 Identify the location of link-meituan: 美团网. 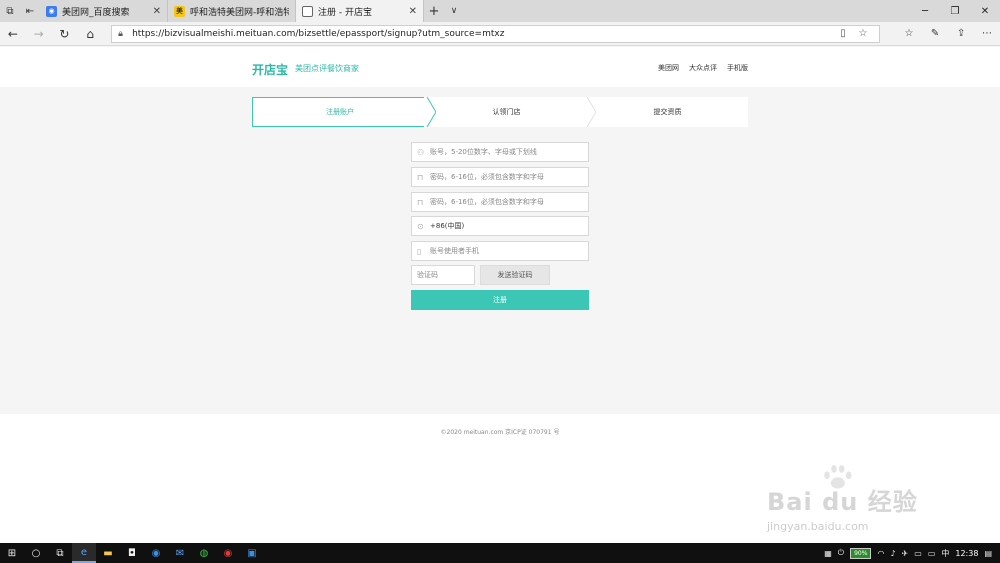
(668, 68).